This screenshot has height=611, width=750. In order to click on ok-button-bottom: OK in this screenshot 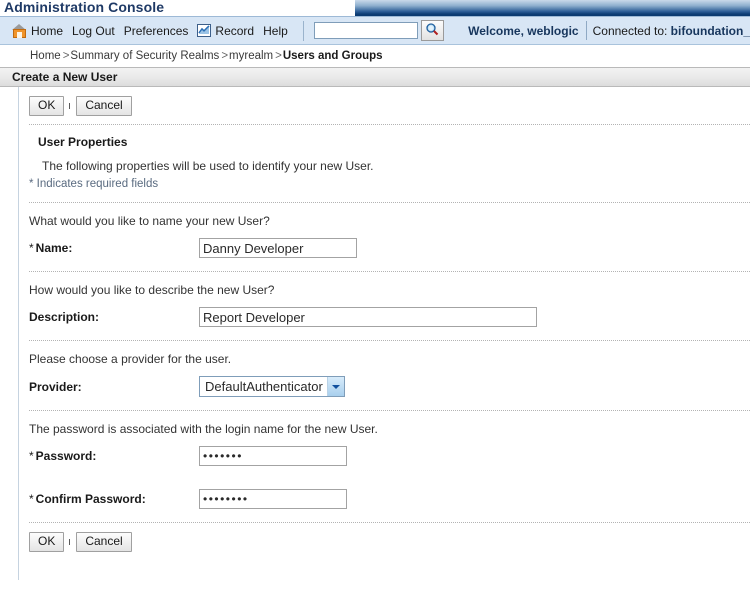, I will do `click(47, 542)`.